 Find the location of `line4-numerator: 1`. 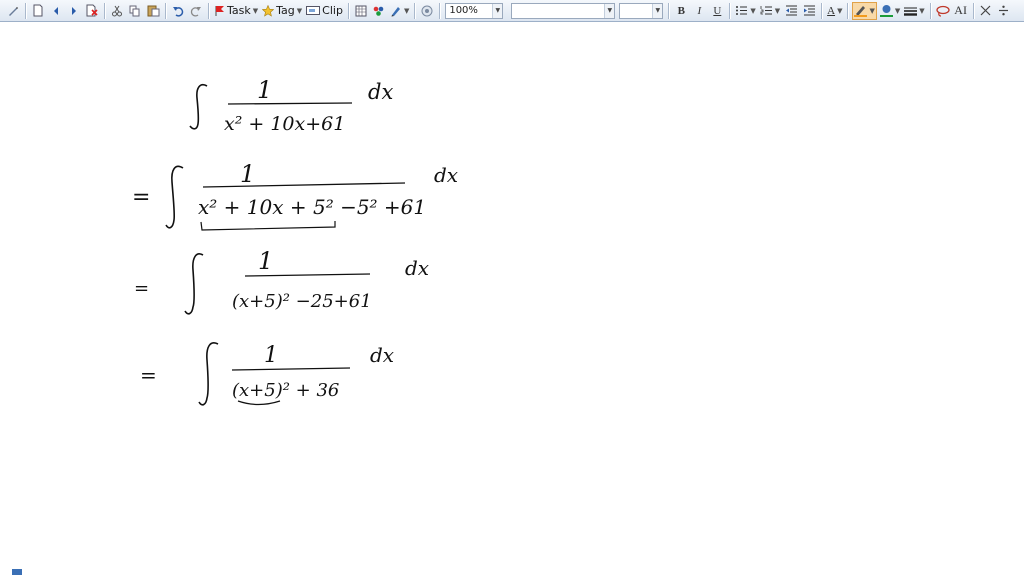

line4-numerator: 1 is located at coordinates (271, 355).